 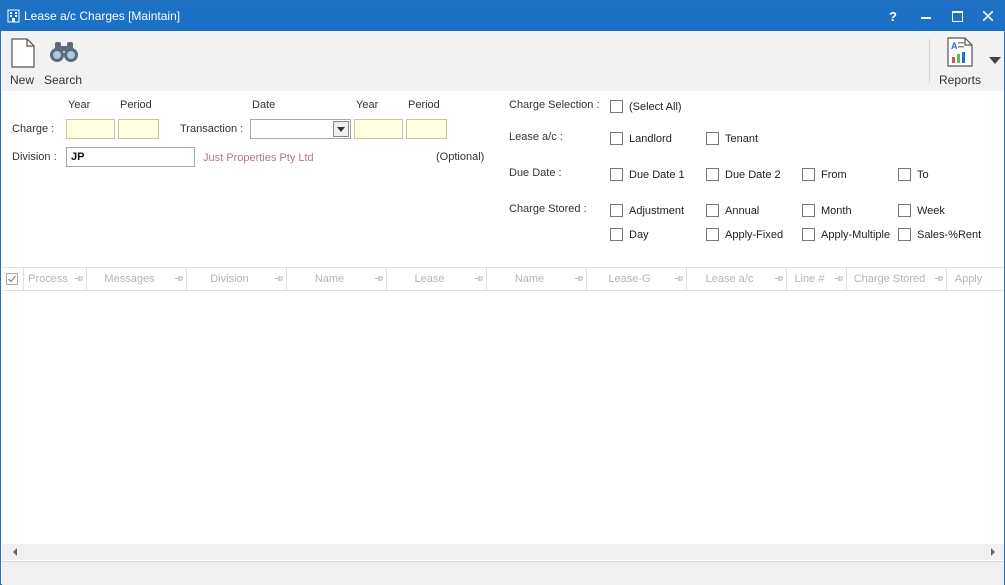 What do you see at coordinates (893, 16) in the screenshot?
I see `help-button: ?` at bounding box center [893, 16].